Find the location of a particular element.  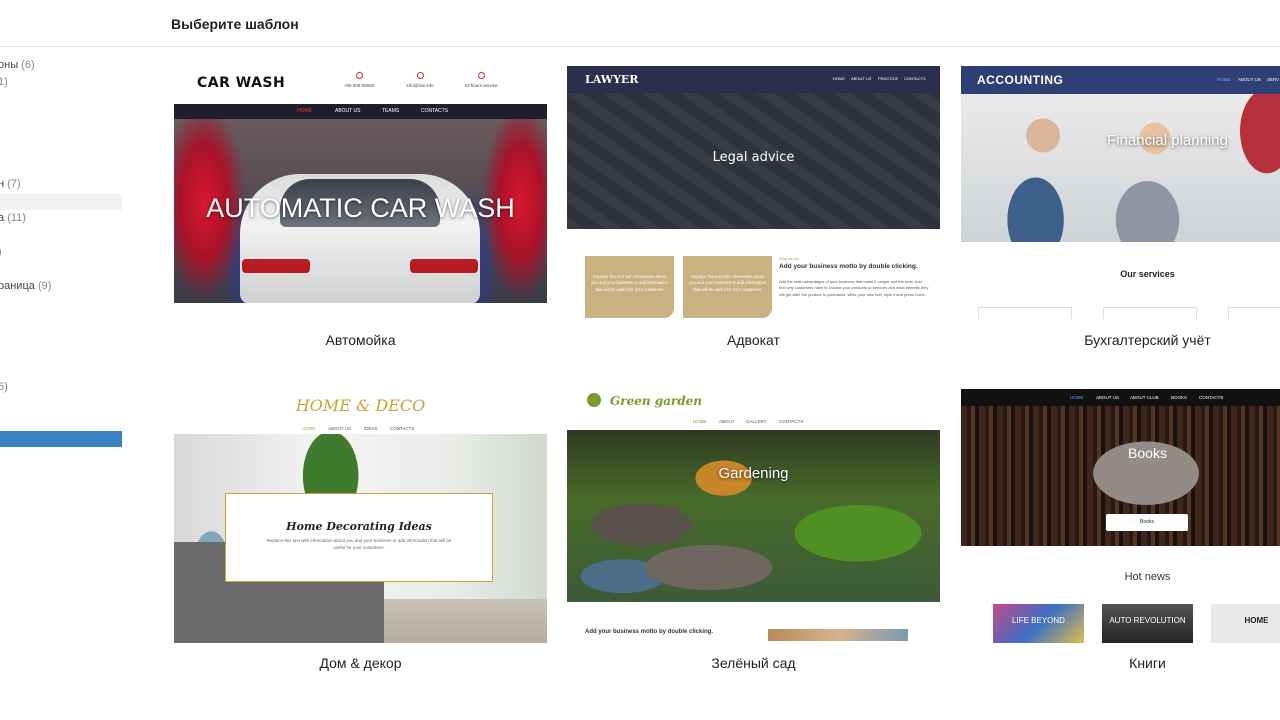

preview-hero-title: Legal advice is located at coordinates (753, 157).